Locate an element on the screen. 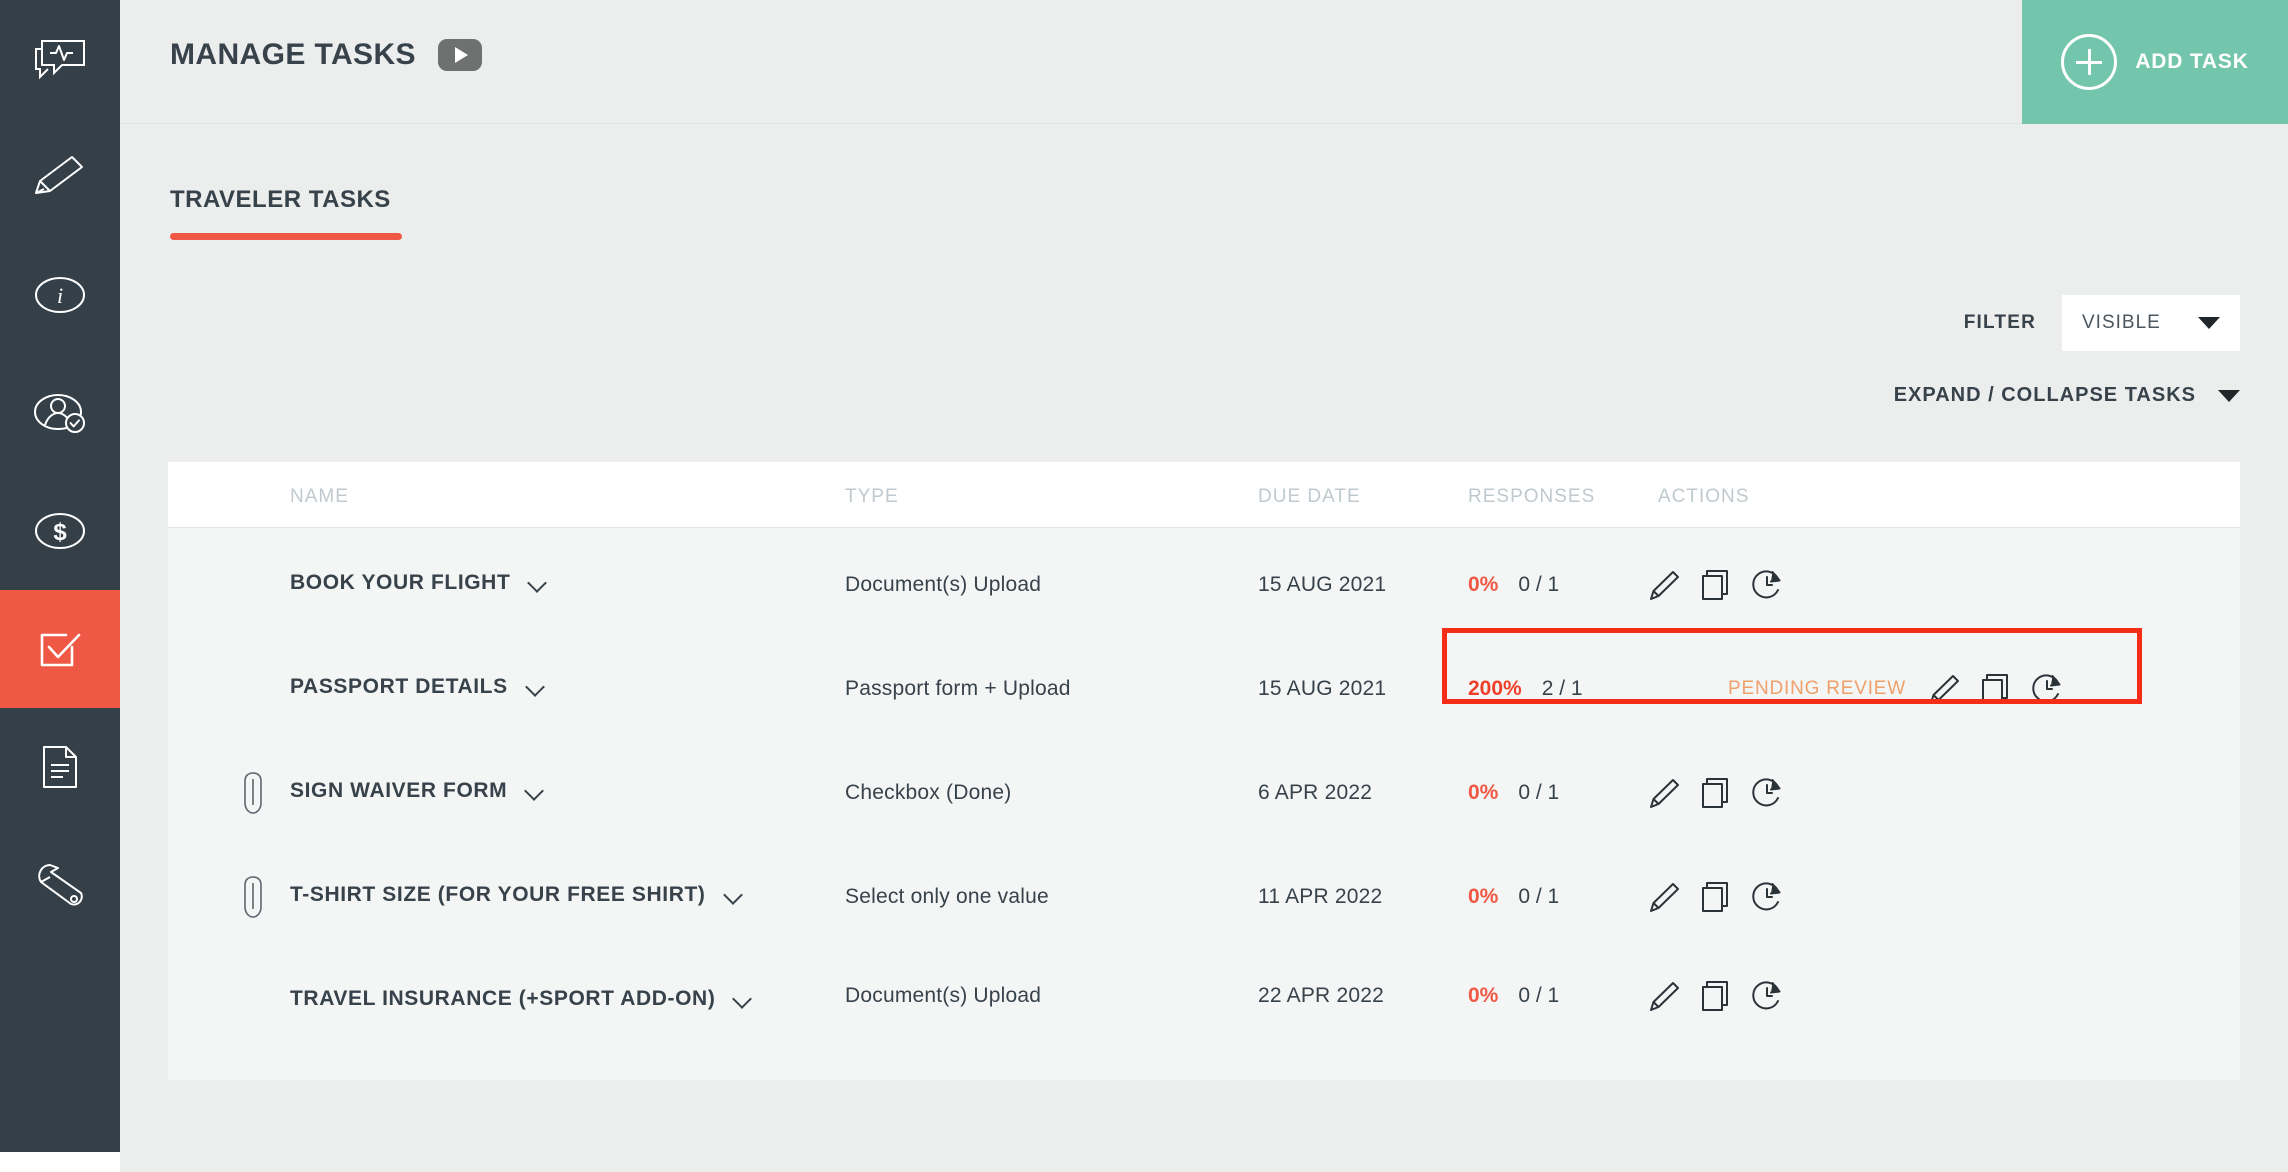 The width and height of the screenshot is (2288, 1172). sidebar-item-messages is located at coordinates (60, 59).